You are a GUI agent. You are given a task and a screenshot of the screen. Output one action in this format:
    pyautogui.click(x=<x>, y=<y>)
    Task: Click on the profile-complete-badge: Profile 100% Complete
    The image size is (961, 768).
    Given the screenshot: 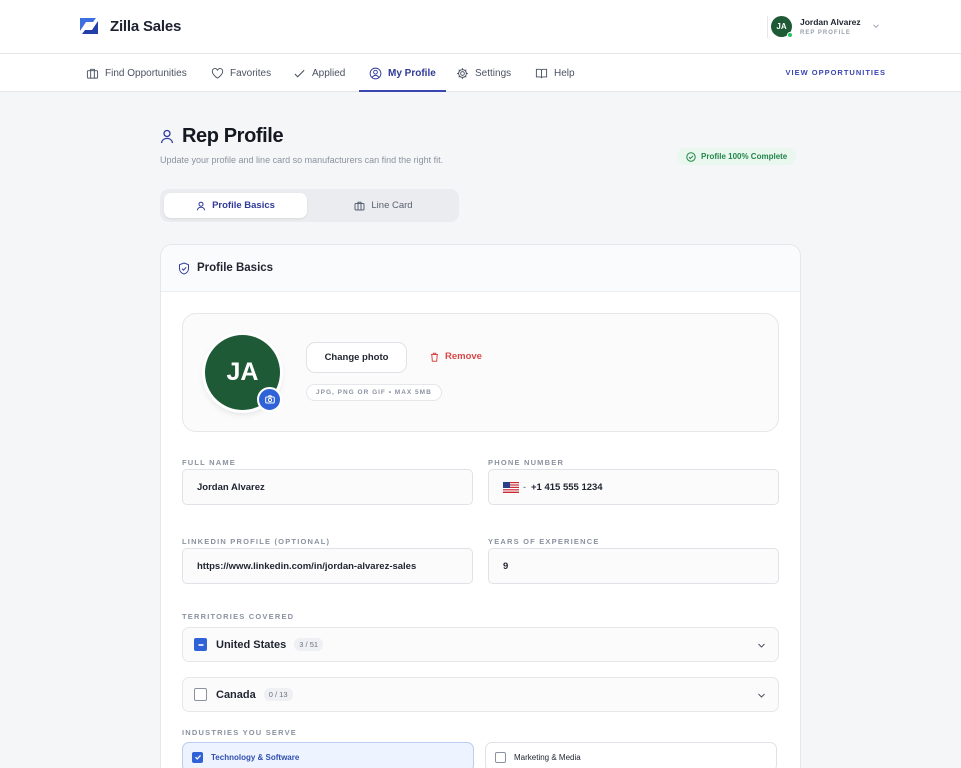 What is the action you would take?
    pyautogui.click(x=737, y=156)
    